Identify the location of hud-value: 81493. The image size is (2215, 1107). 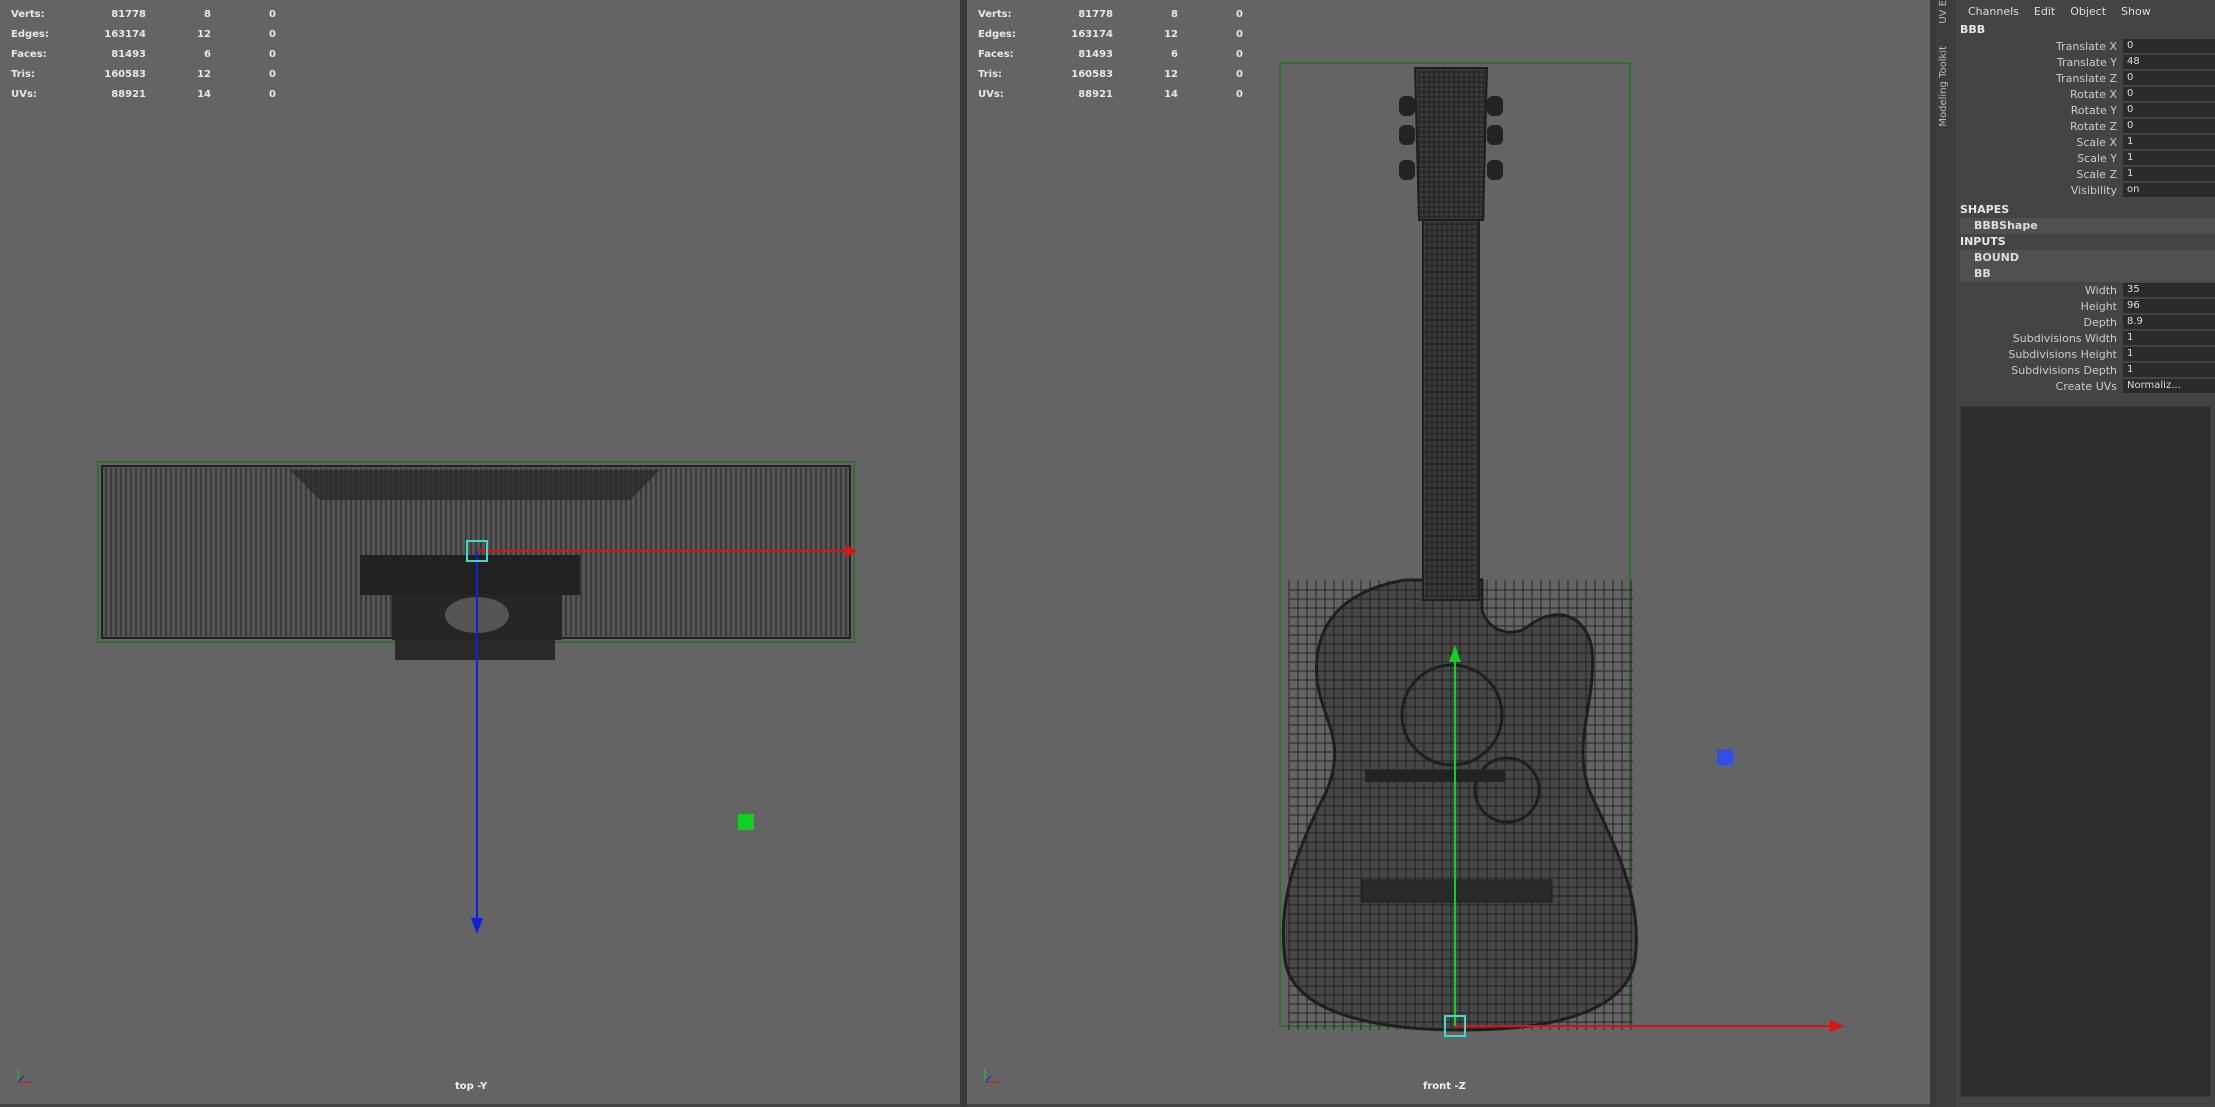
(128, 54).